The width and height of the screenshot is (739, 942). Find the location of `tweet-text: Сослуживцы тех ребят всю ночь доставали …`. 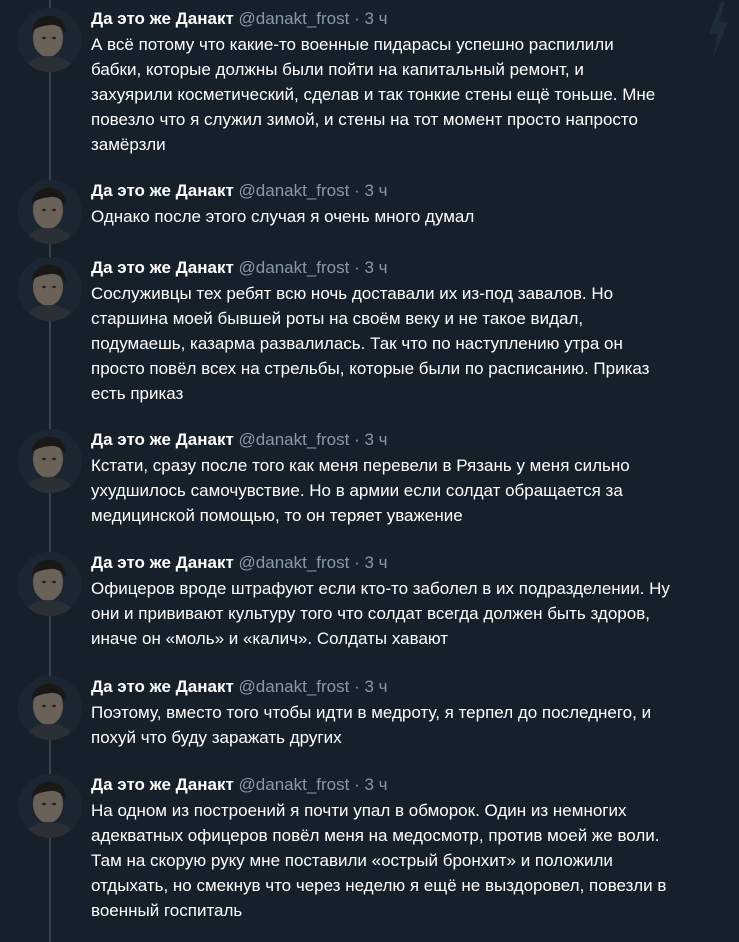

tweet-text: Сослуживцы тех ребят всю ночь доставали … is located at coordinates (370, 343).